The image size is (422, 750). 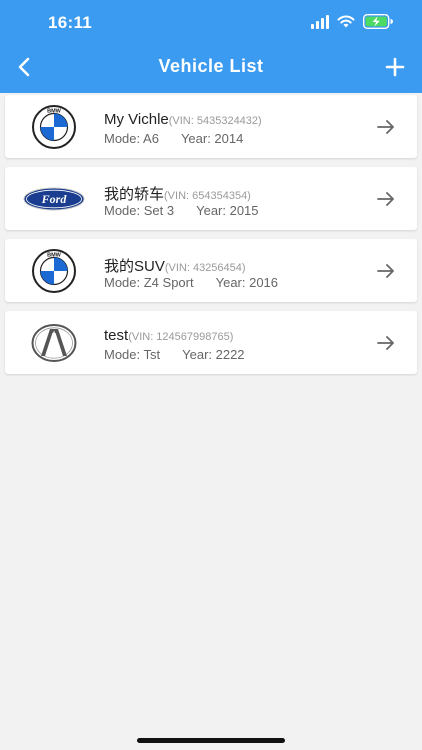 I want to click on vehicle-name: 我的轿车, so click(x=134, y=194).